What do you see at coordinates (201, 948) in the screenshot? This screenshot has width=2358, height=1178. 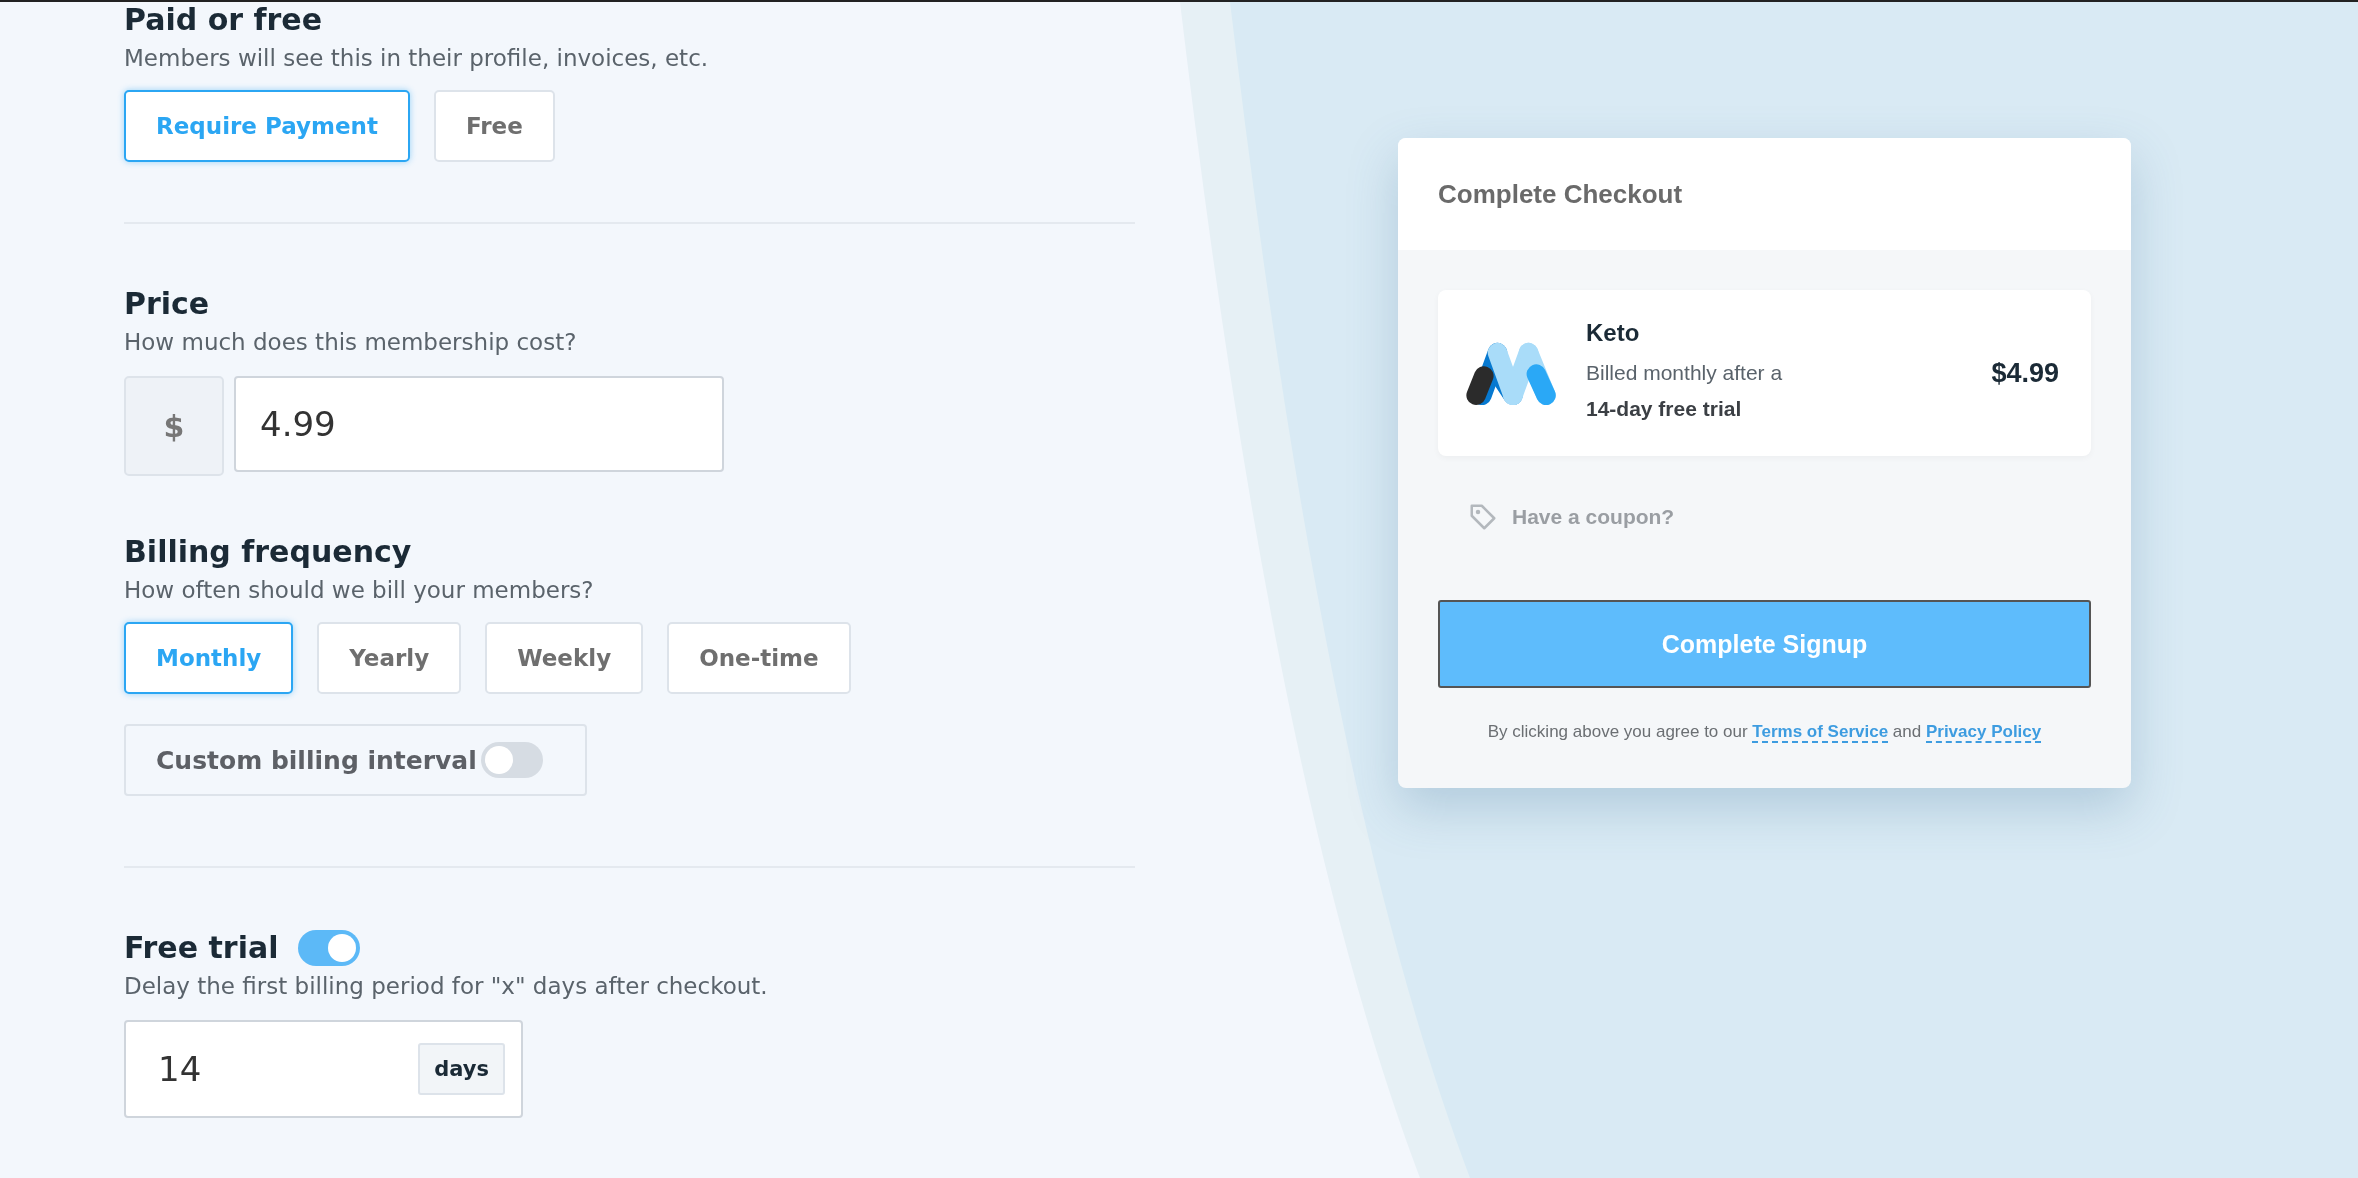 I see `section-title: Free trial` at bounding box center [201, 948].